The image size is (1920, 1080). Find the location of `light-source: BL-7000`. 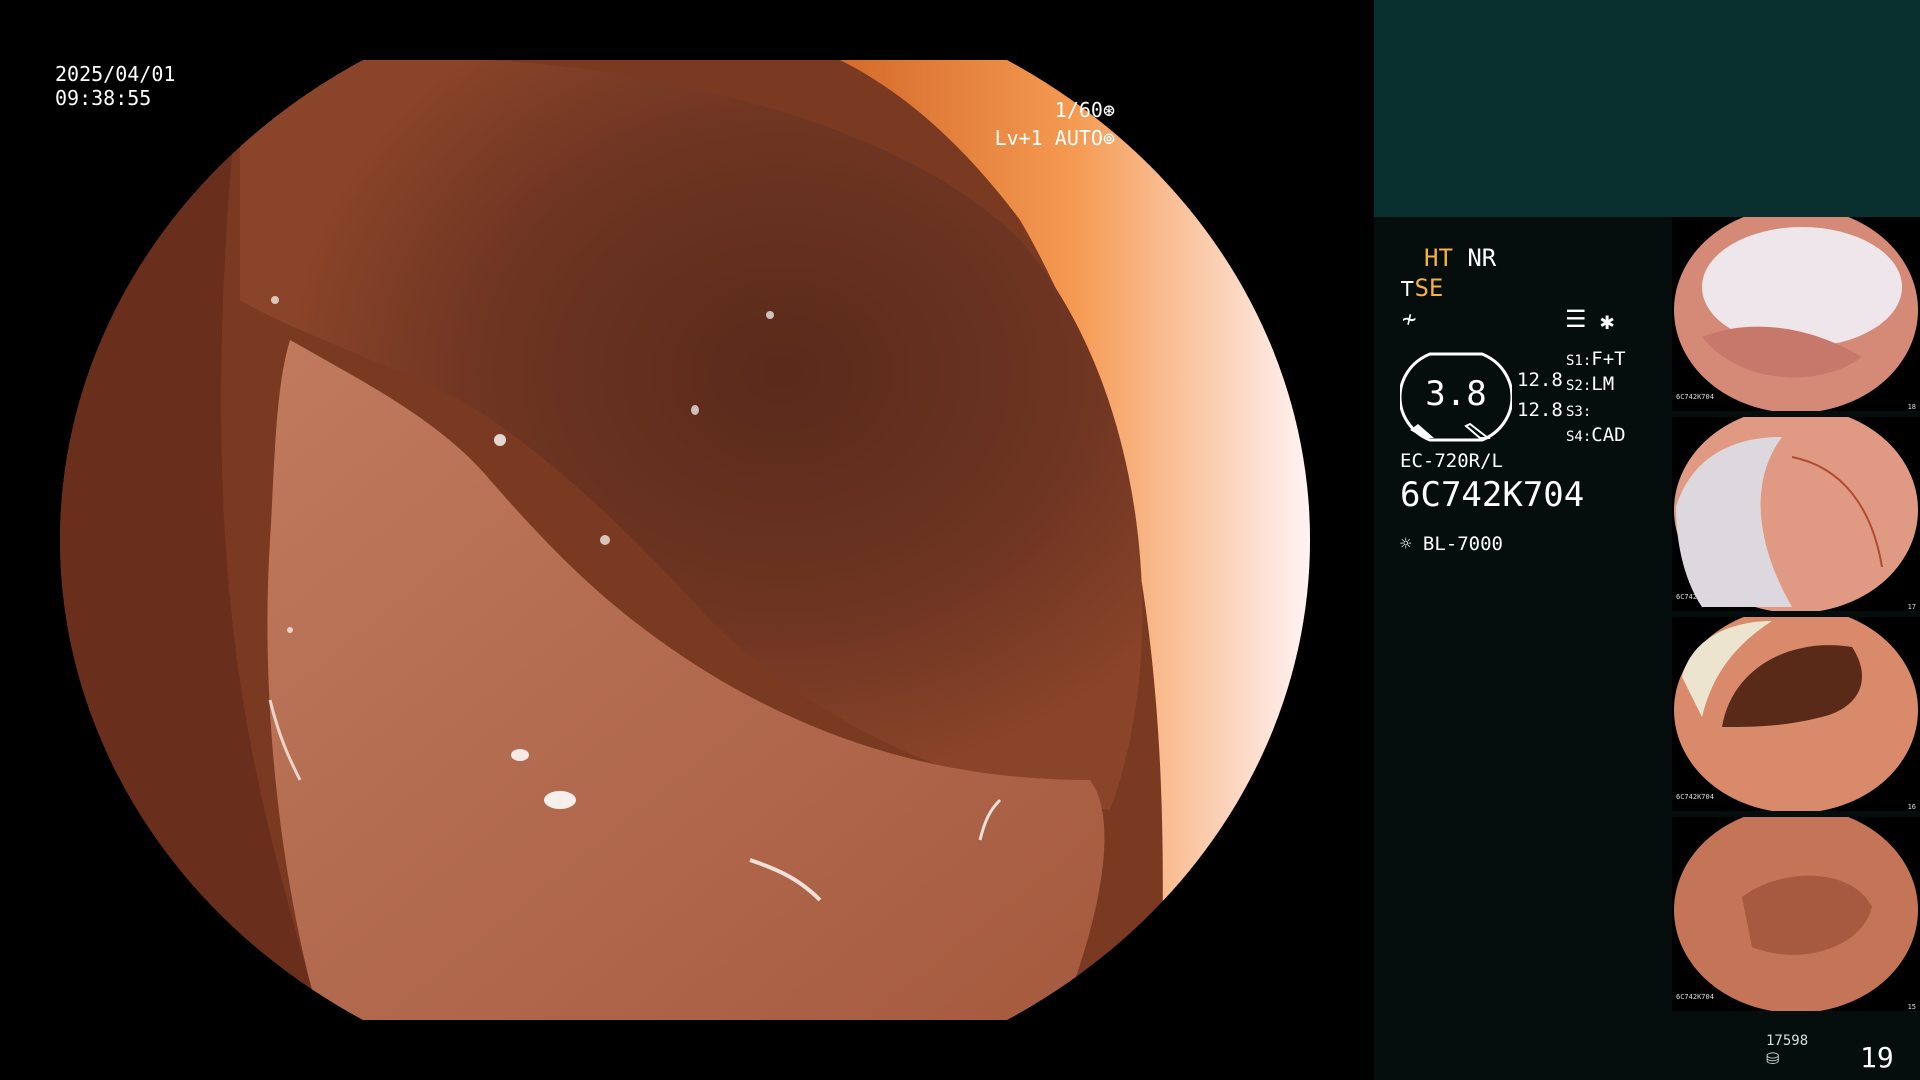

light-source: BL-7000 is located at coordinates (1462, 544).